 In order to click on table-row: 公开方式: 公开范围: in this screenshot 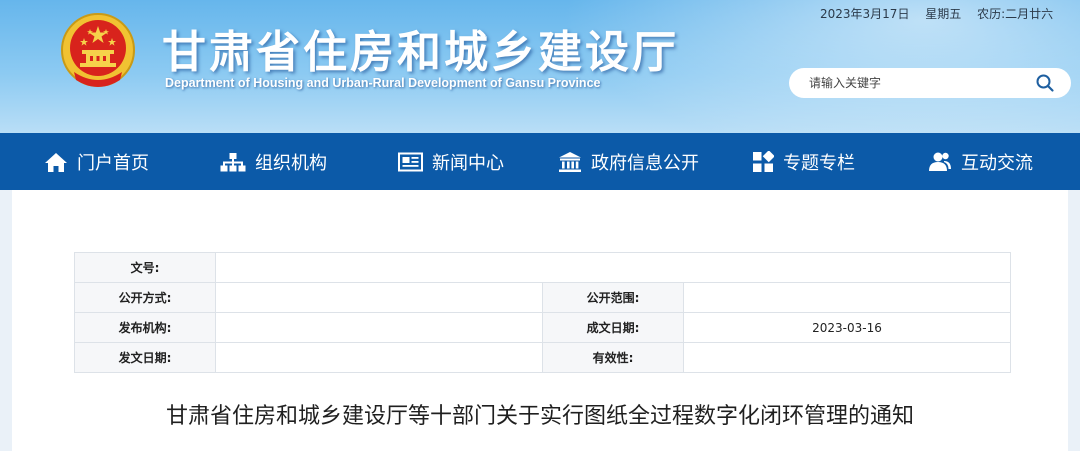, I will do `click(543, 297)`.